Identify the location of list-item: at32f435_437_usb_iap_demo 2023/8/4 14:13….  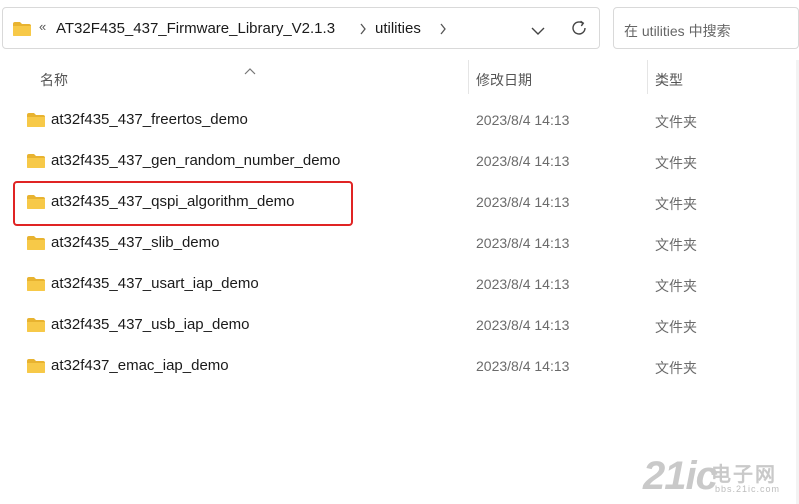
(399, 325).